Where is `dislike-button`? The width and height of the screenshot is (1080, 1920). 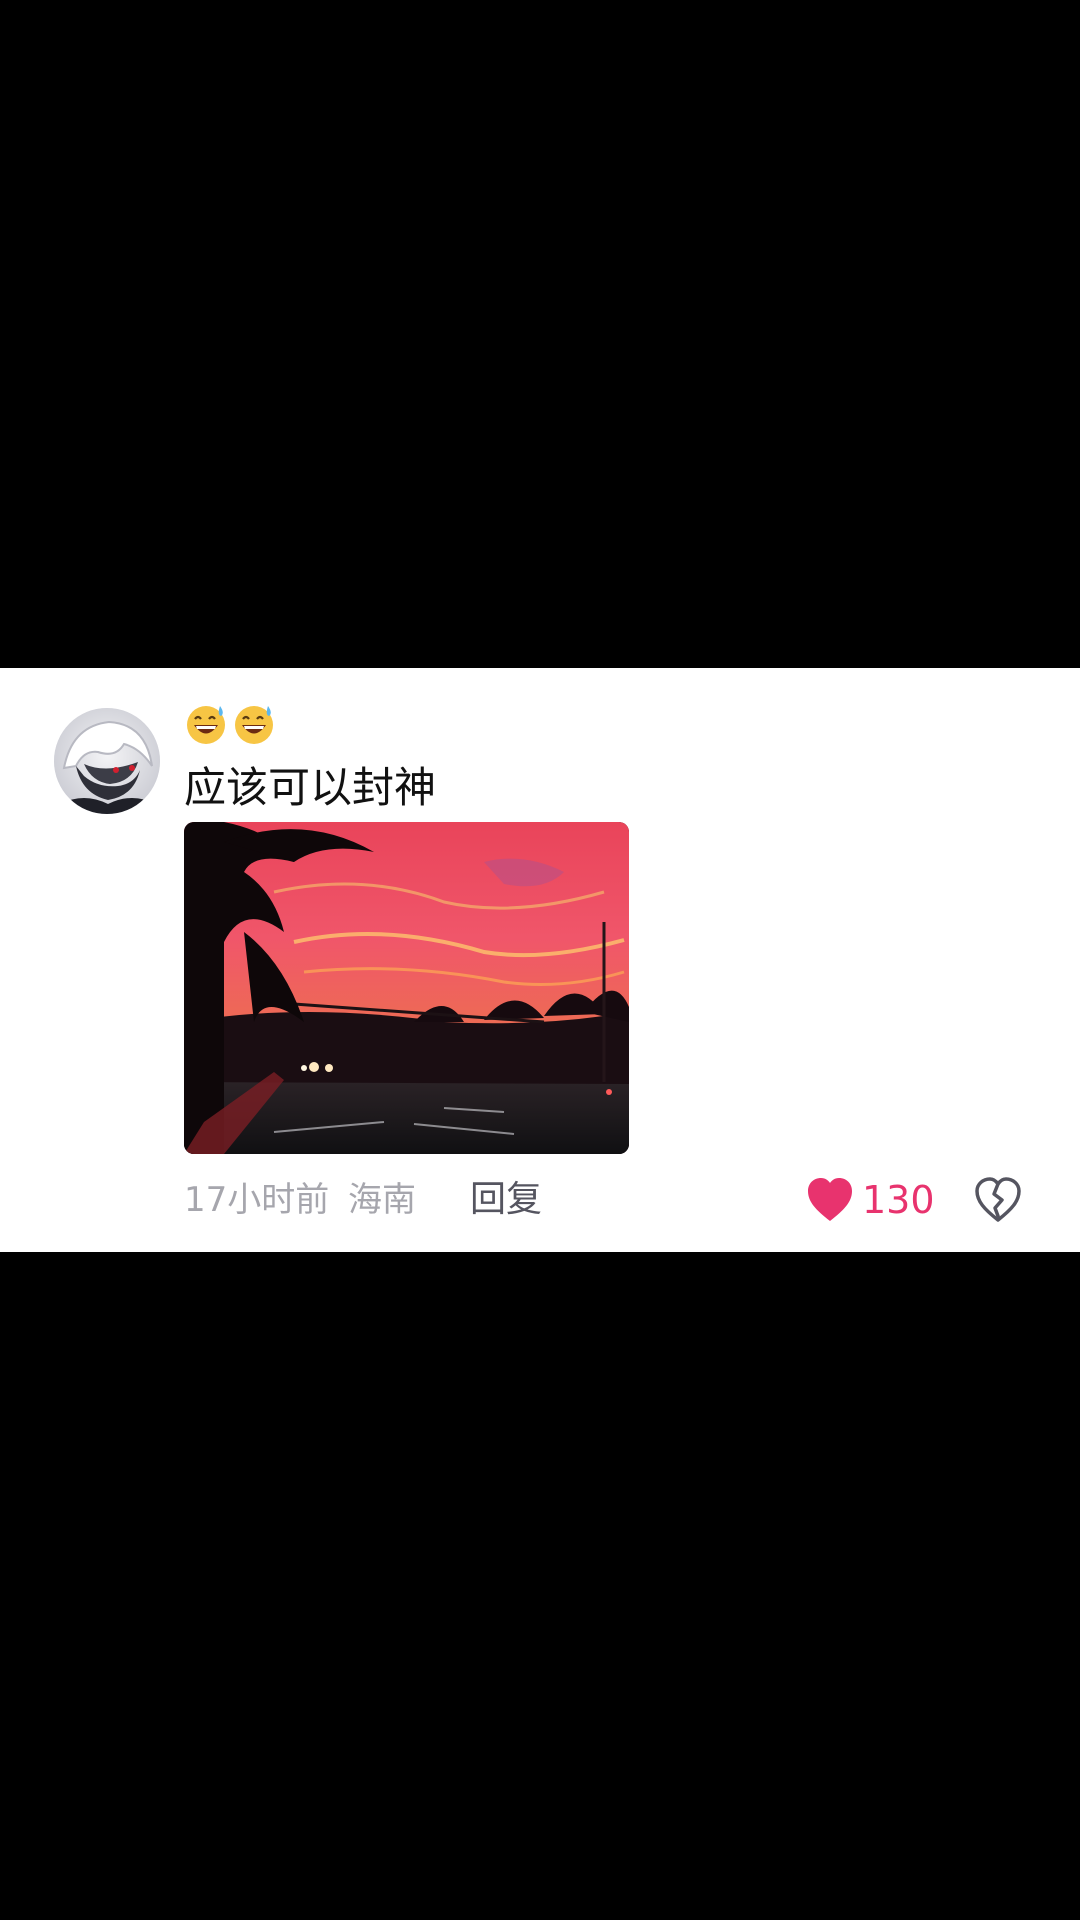
dislike-button is located at coordinates (998, 1200).